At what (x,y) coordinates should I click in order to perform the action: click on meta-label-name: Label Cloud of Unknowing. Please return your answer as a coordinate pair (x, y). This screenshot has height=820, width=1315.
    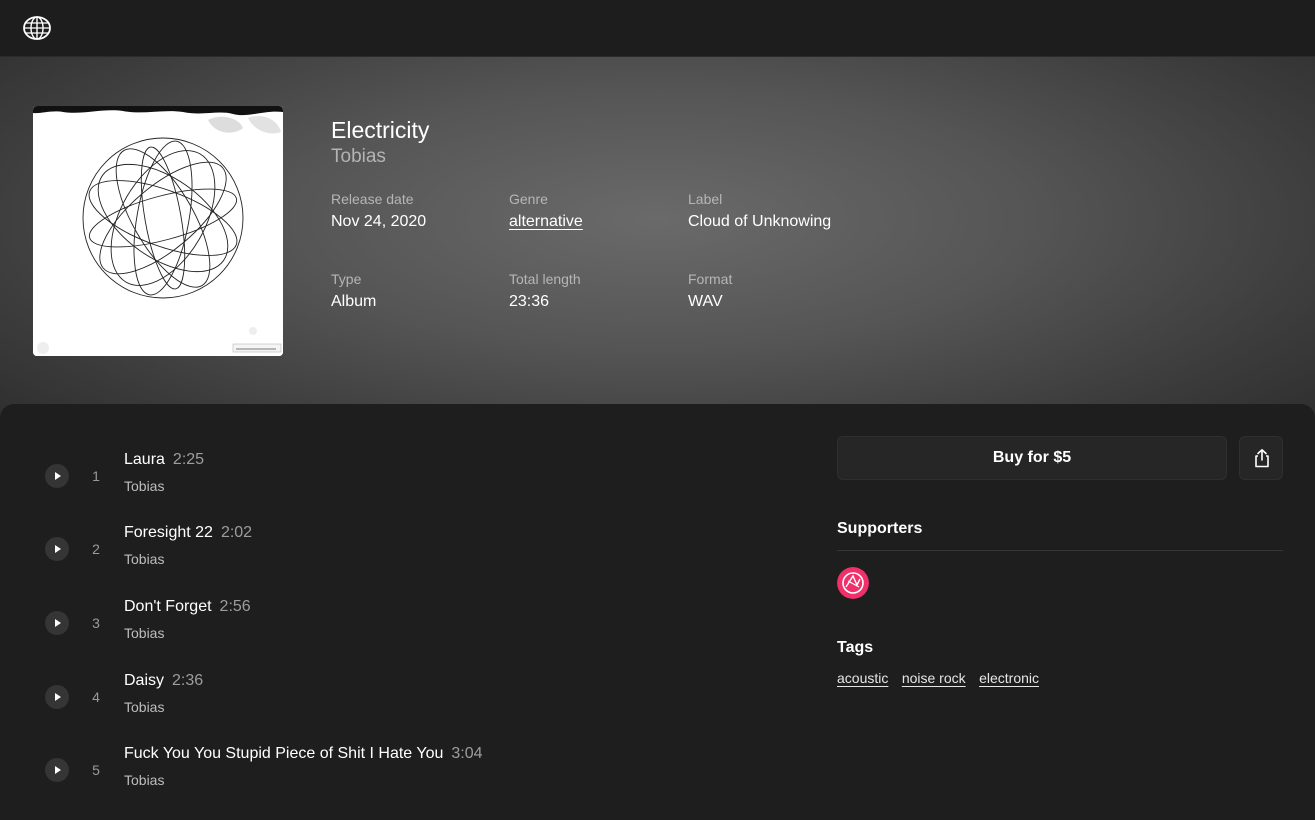
    Looking at the image, I should click on (778, 211).